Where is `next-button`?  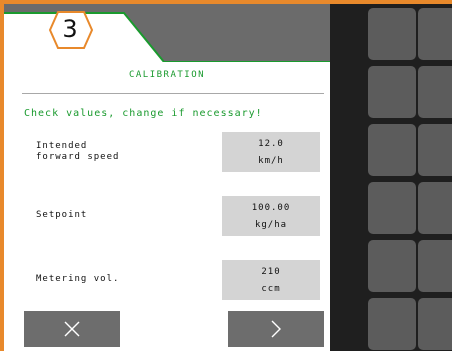 next-button is located at coordinates (276, 329).